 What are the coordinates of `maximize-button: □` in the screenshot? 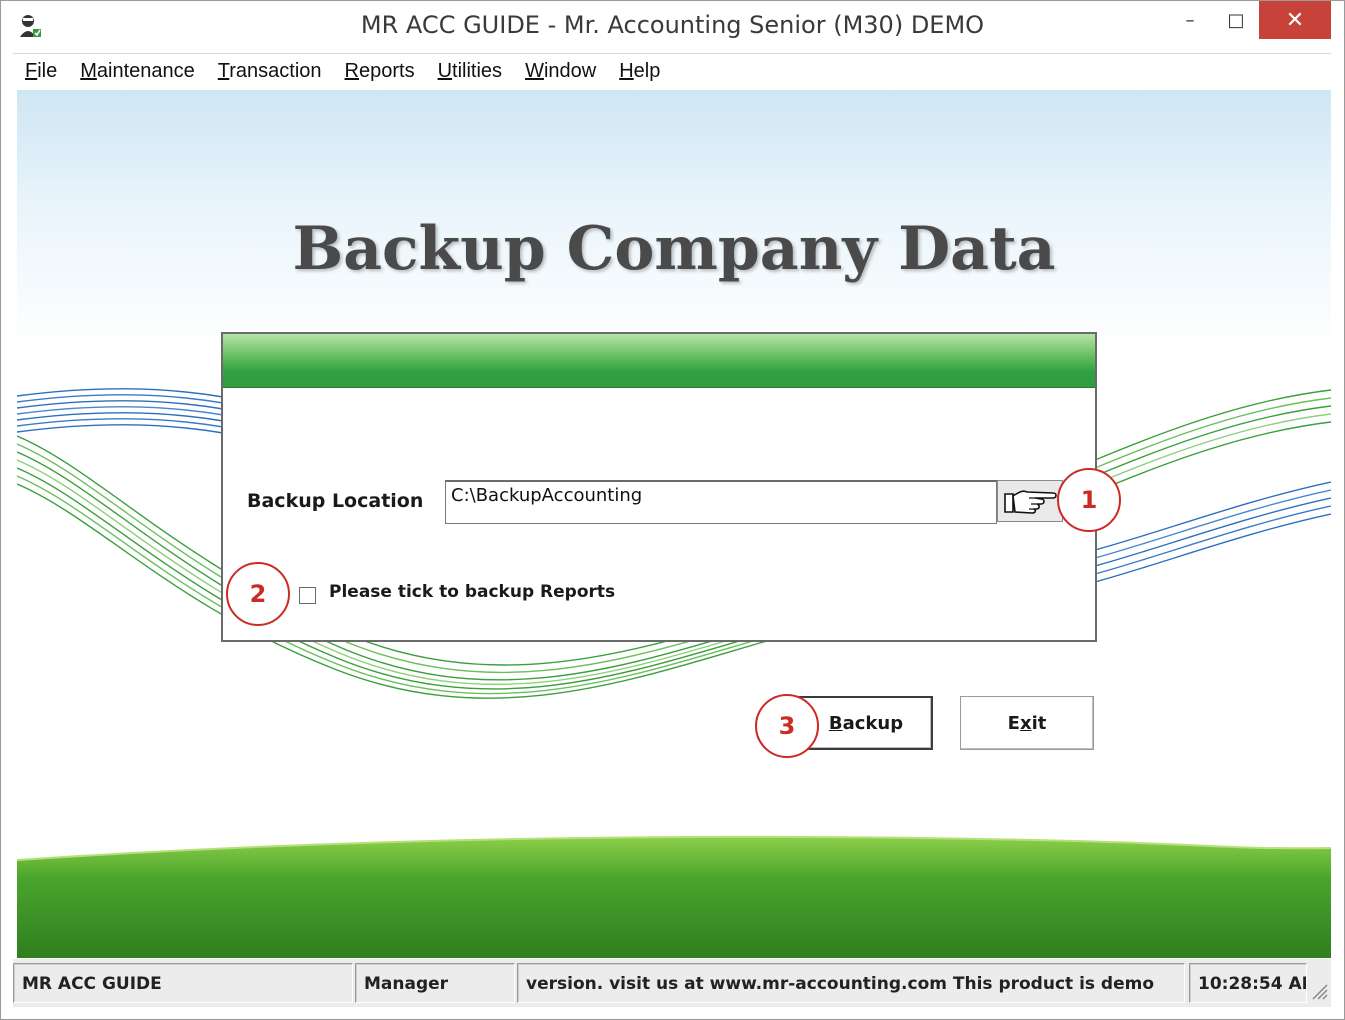 It's located at (1236, 20).